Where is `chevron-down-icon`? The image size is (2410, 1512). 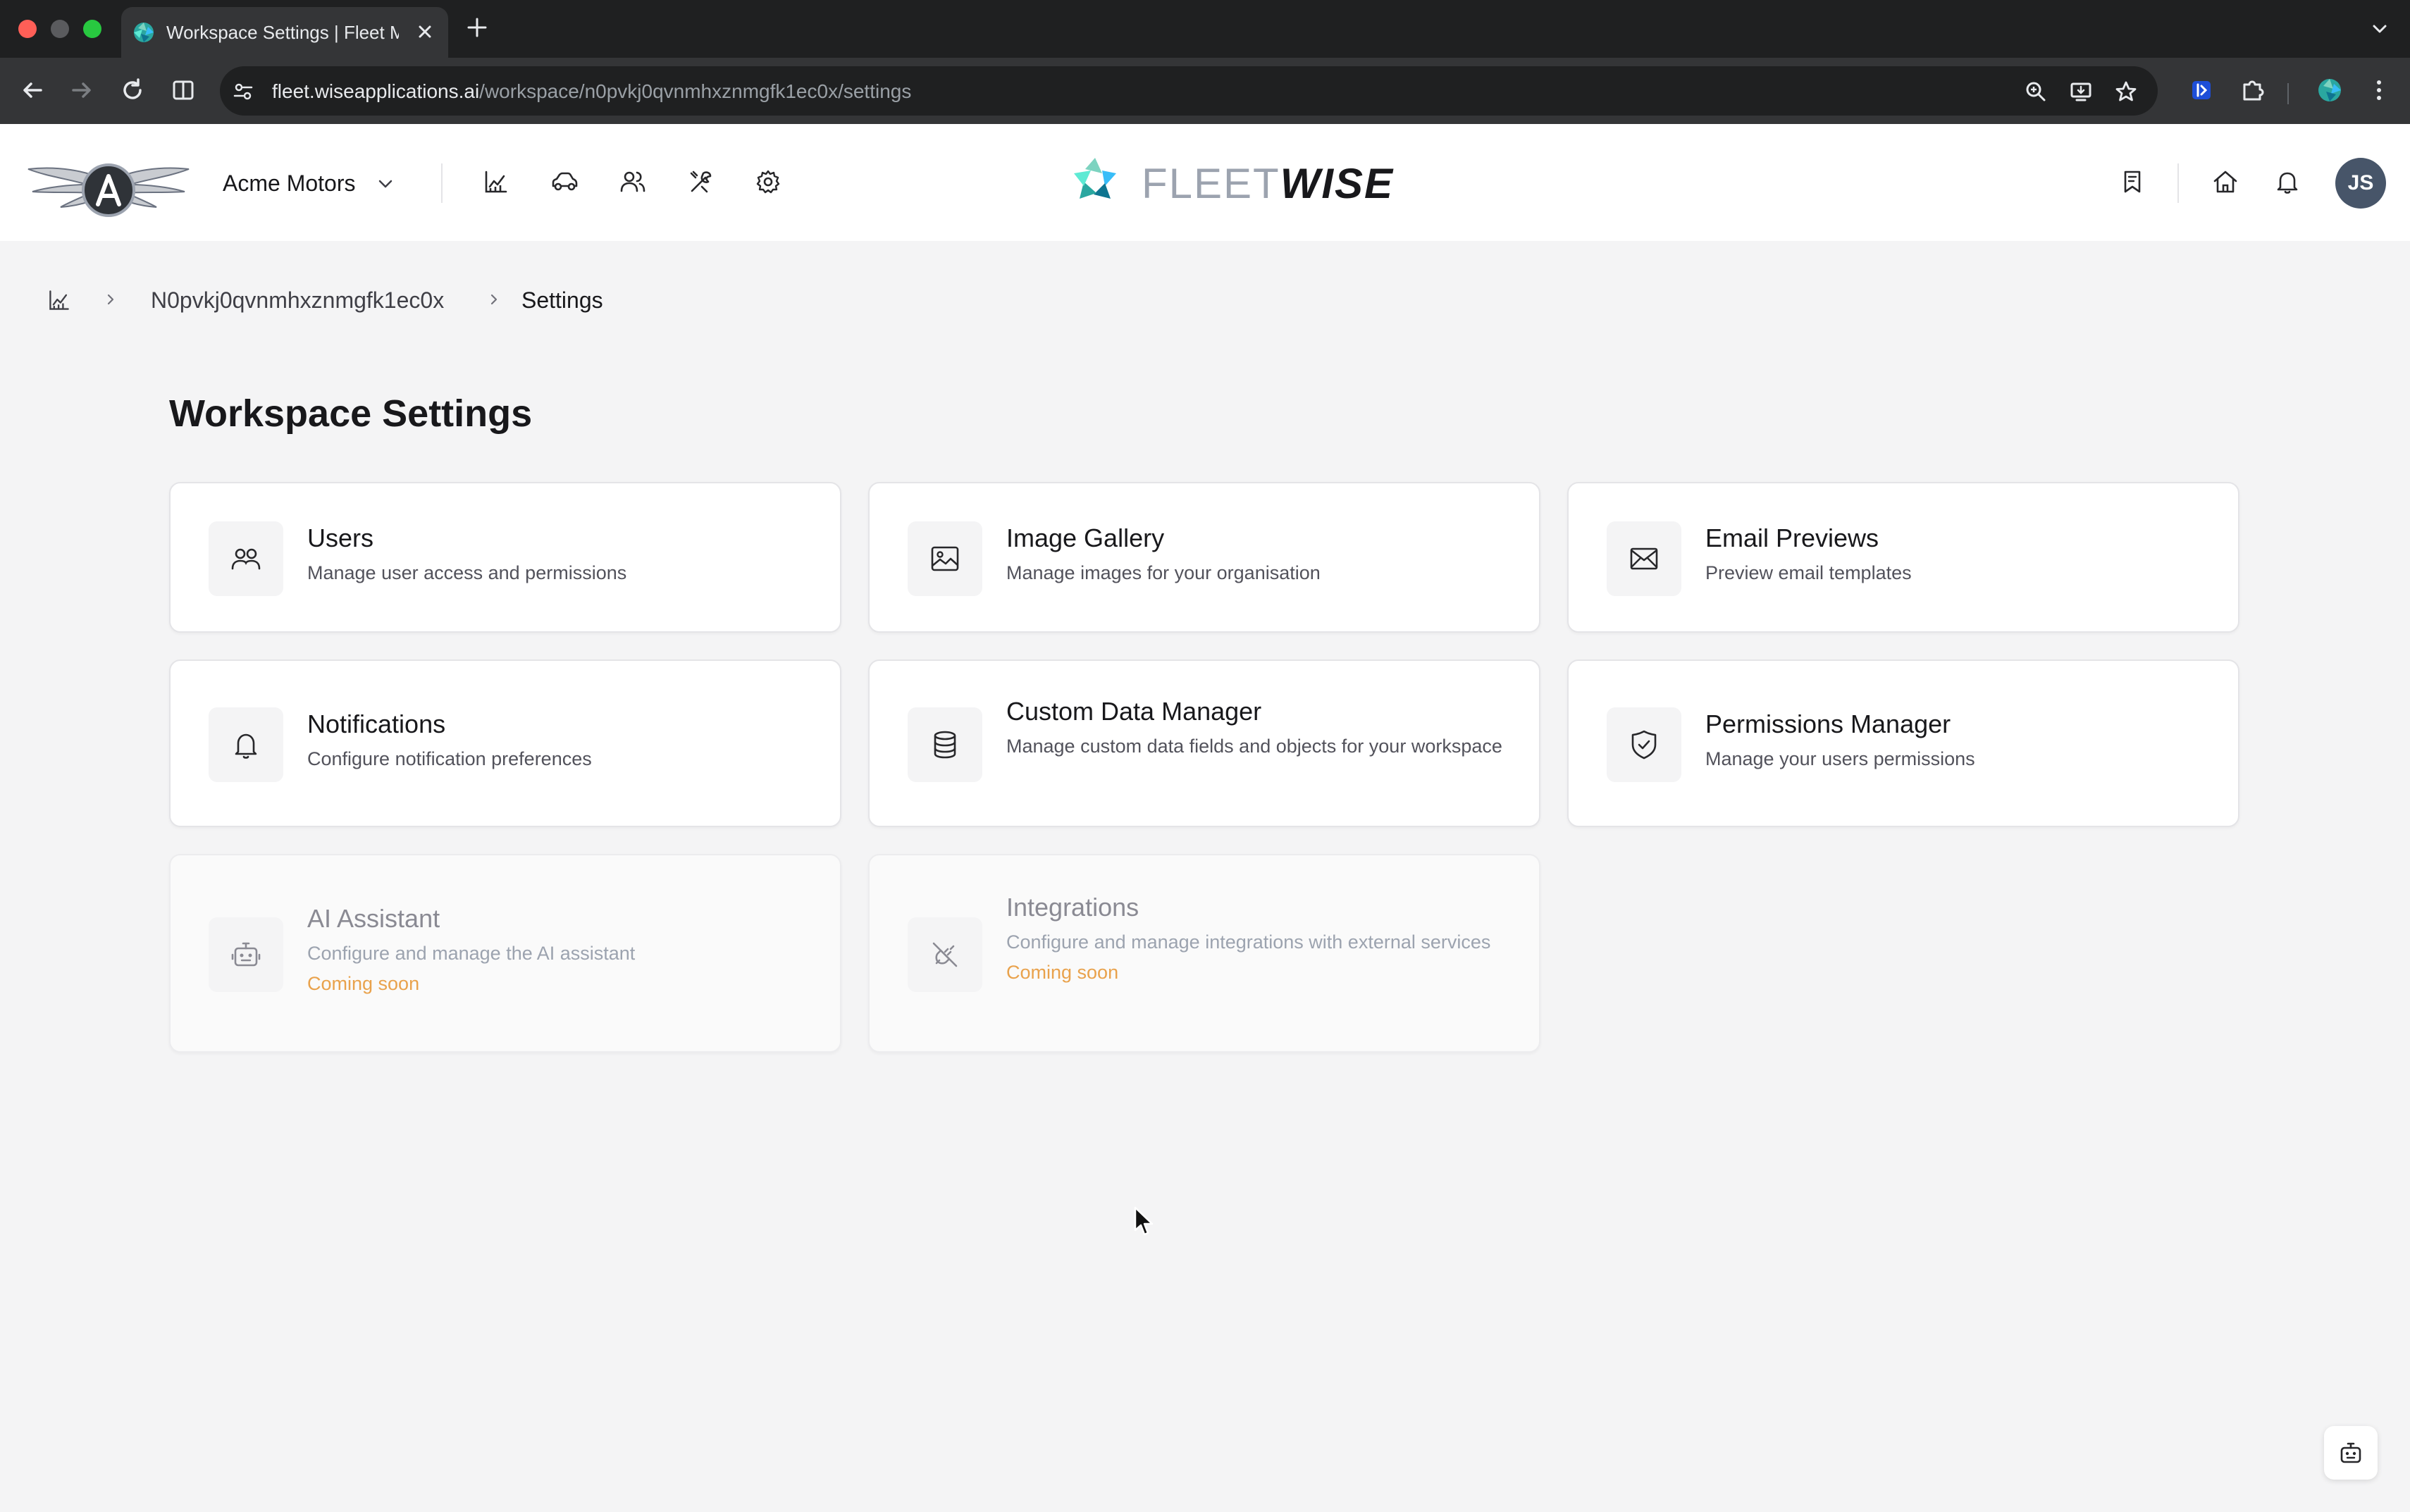 chevron-down-icon is located at coordinates (386, 184).